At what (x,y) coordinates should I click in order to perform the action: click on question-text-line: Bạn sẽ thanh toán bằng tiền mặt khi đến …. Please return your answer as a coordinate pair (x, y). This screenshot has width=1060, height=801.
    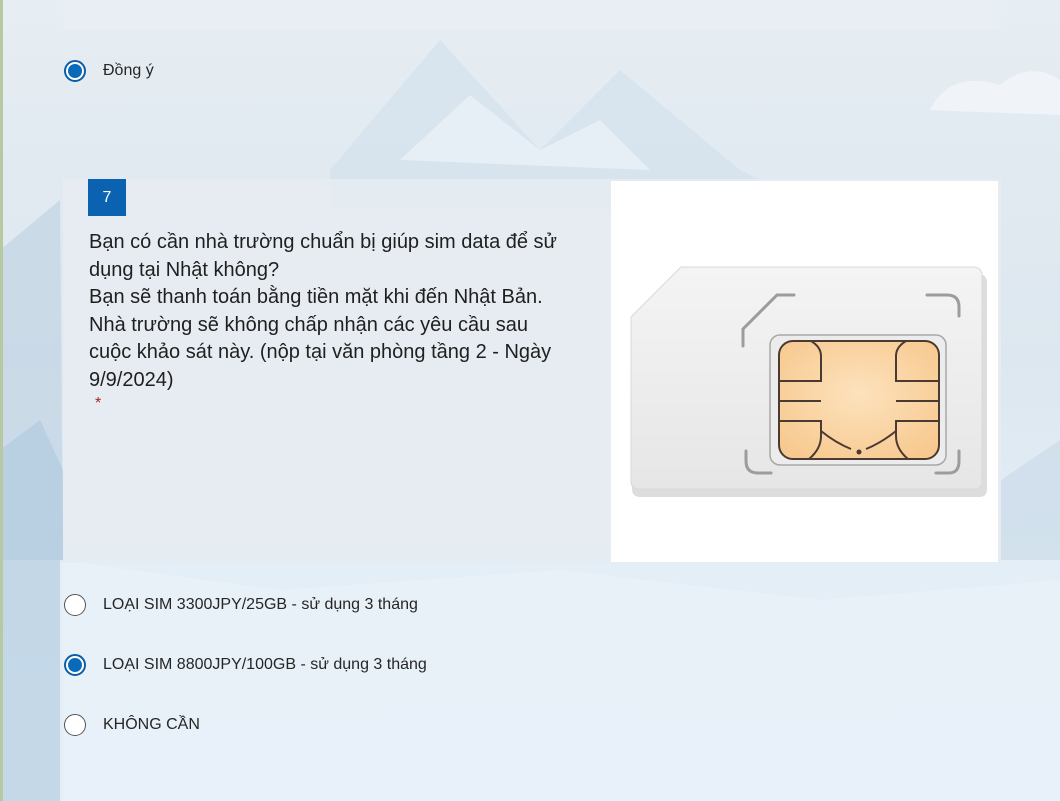
    Looking at the image, I should click on (316, 297).